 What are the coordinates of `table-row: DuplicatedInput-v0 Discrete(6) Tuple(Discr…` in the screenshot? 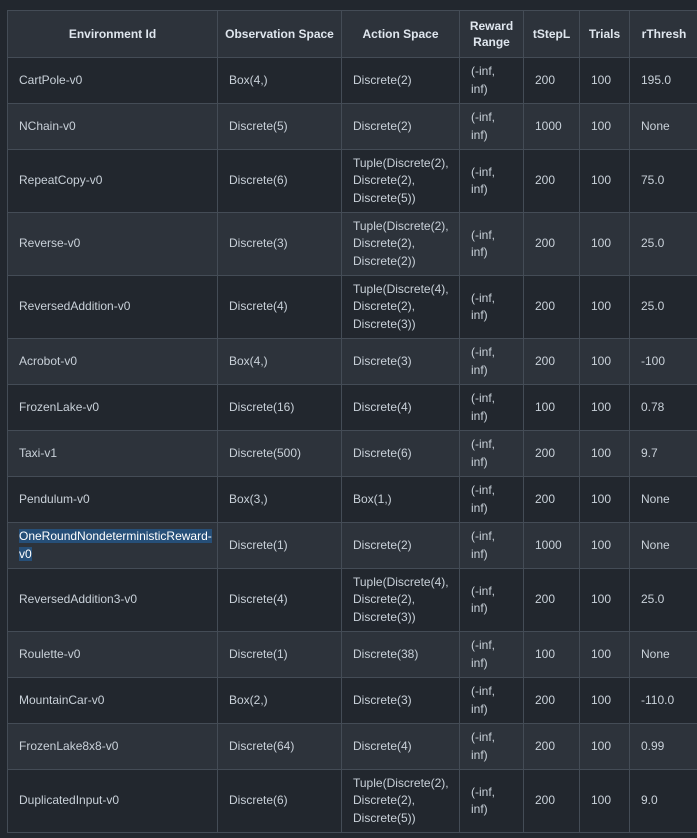 It's located at (352, 801).